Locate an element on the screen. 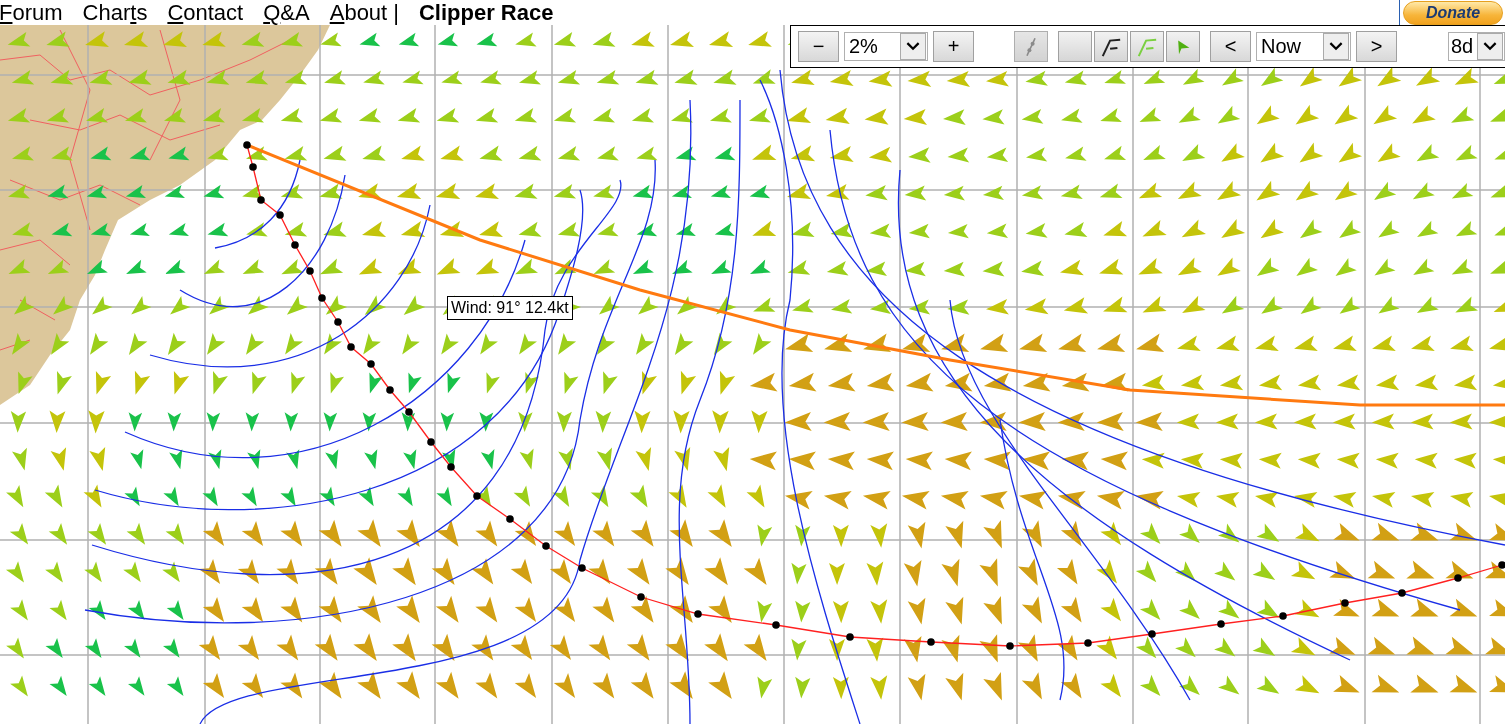 The width and height of the screenshot is (1505, 724). zoom-in-button: + is located at coordinates (953, 46).